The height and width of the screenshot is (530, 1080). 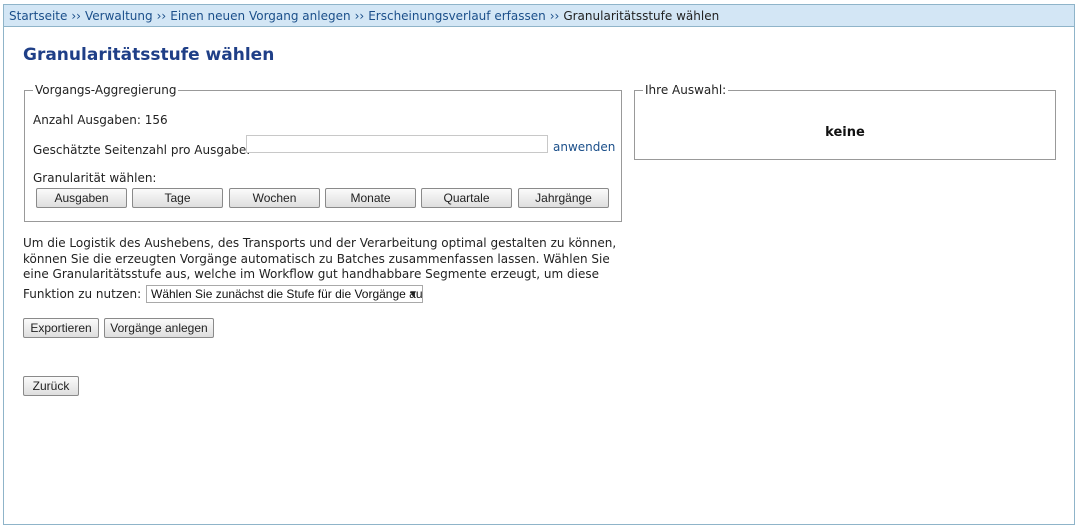 I want to click on export-button: Exportieren, so click(x=61, y=328).